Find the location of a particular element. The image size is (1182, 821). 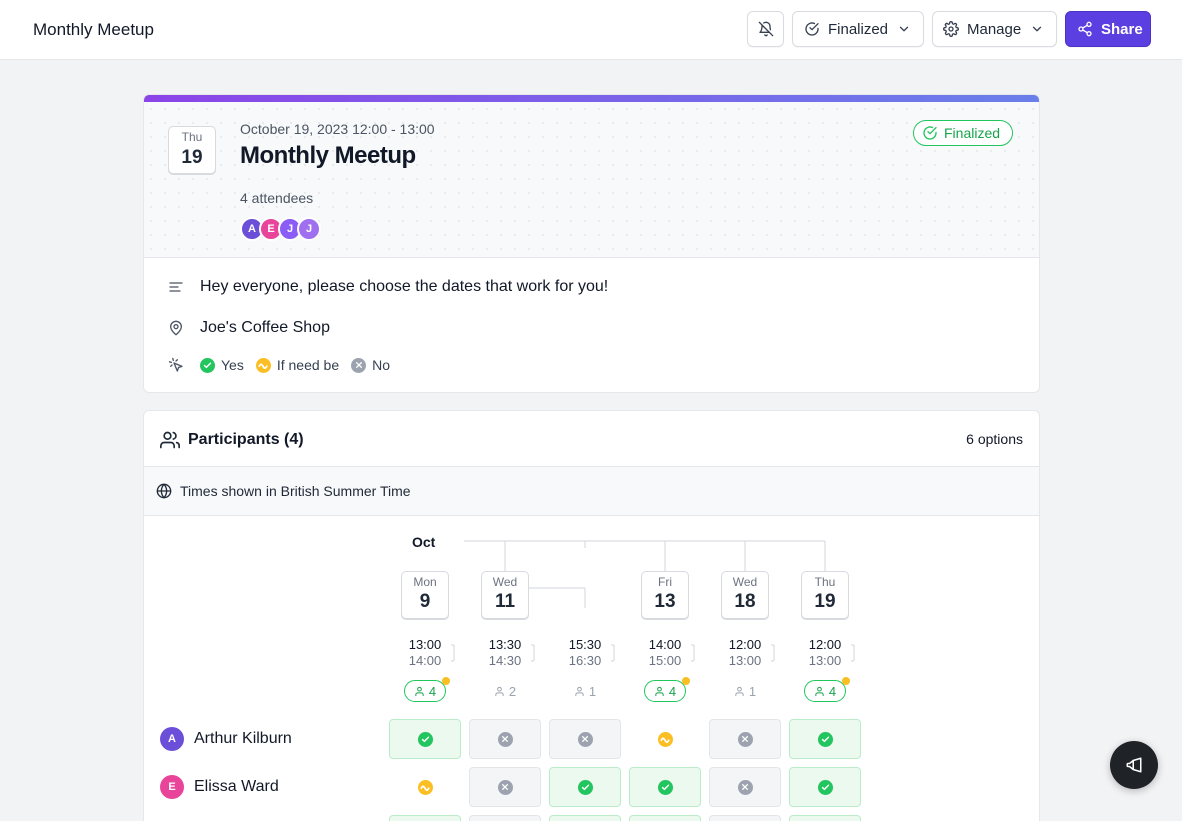

event-datetime: October 19, 2023 12:00 - 13:00 is located at coordinates (337, 129).